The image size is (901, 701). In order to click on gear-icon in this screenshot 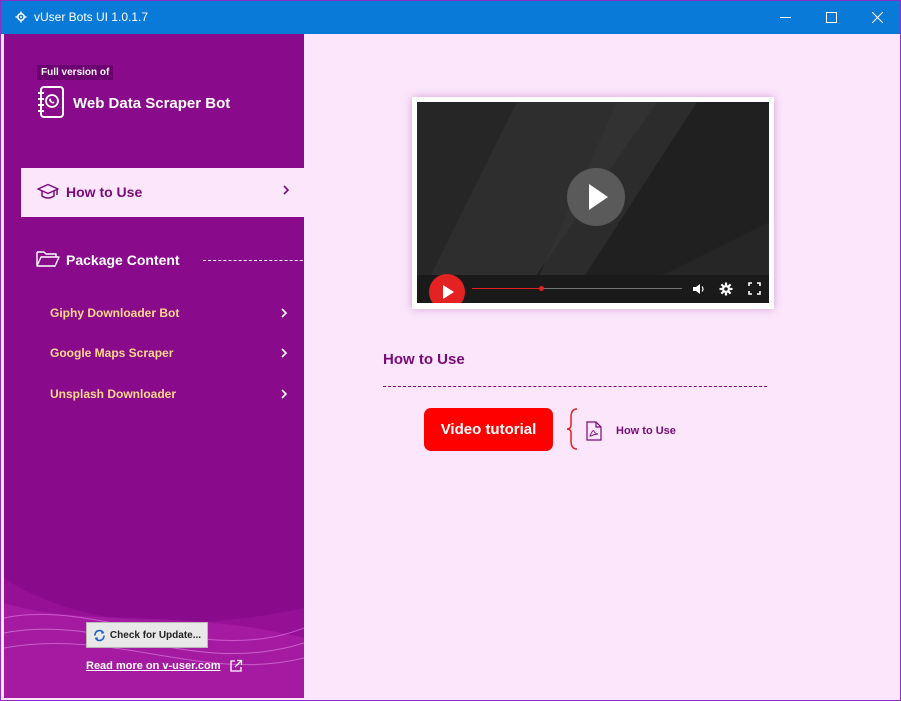, I will do `click(21, 17)`.